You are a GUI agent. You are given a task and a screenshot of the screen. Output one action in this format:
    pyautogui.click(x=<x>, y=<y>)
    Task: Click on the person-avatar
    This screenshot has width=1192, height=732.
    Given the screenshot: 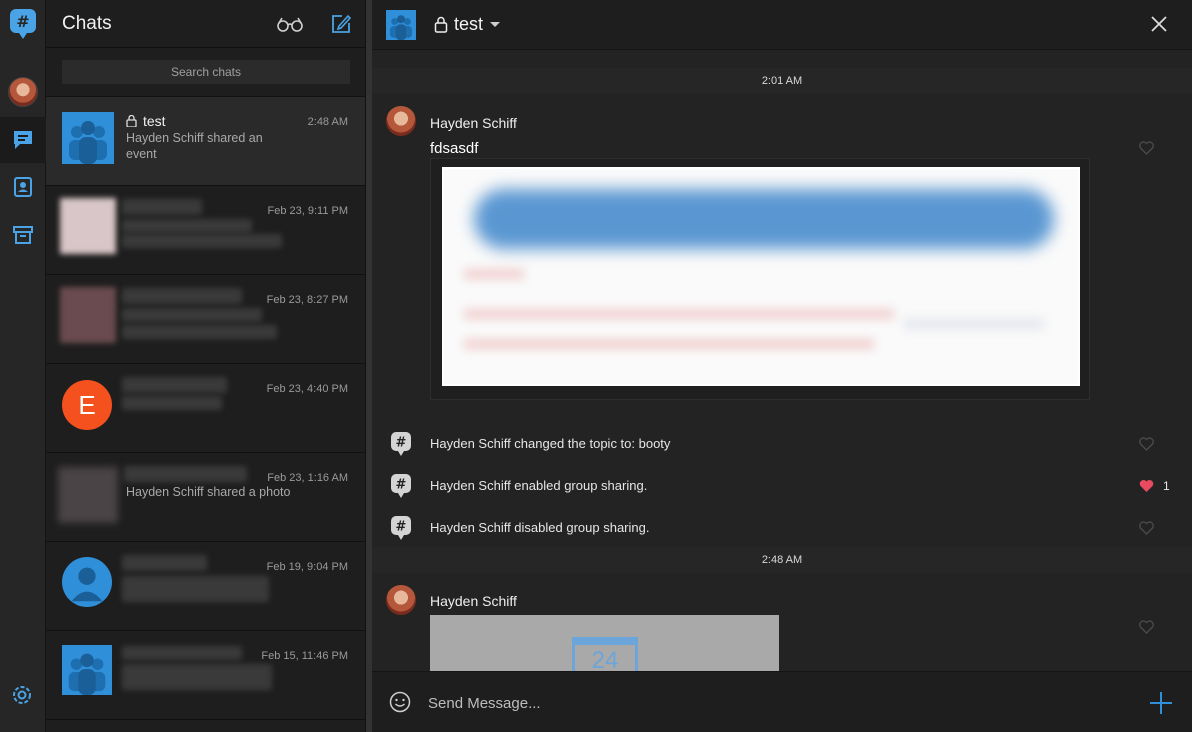 What is the action you would take?
    pyautogui.click(x=87, y=582)
    